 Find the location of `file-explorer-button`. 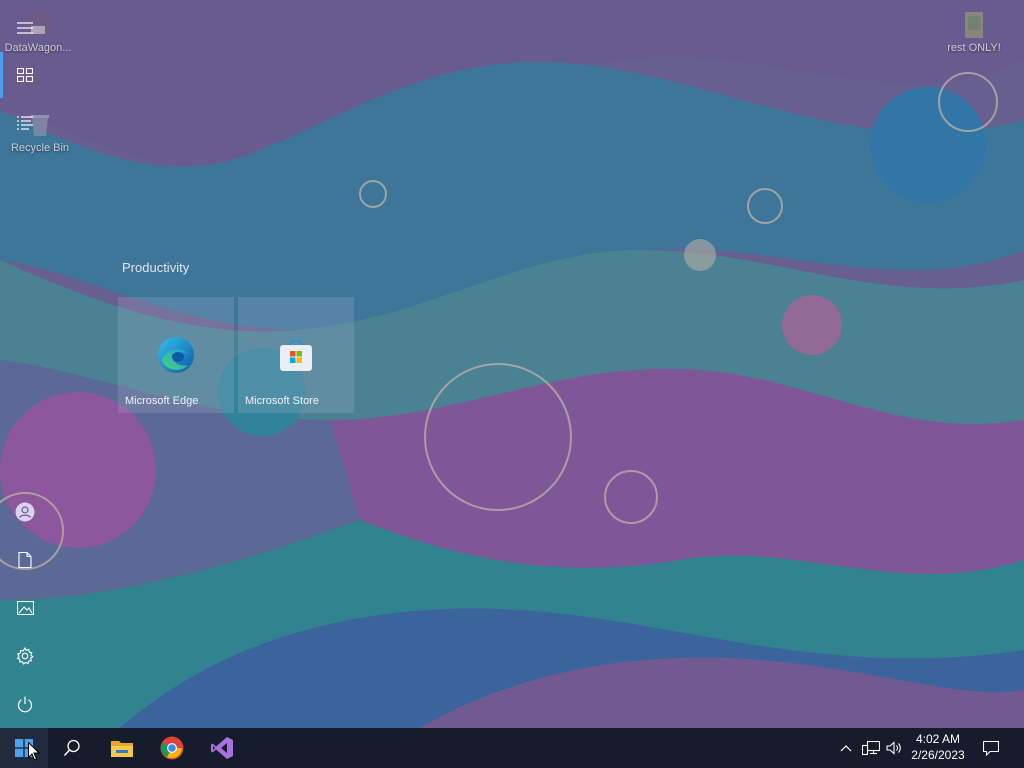

file-explorer-button is located at coordinates (122, 748).